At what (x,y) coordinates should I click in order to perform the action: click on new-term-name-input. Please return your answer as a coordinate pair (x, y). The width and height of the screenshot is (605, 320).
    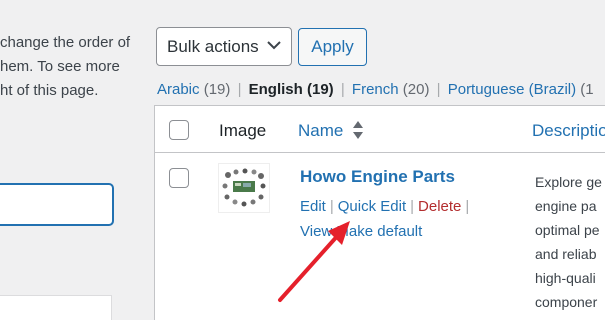
    Looking at the image, I should click on (56, 204).